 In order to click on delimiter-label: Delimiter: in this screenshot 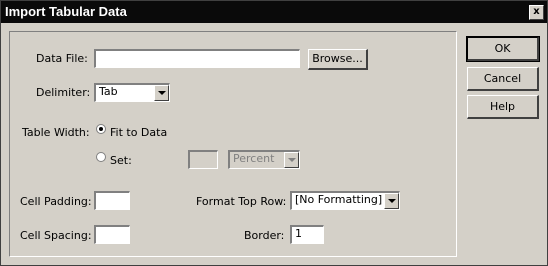, I will do `click(63, 92)`.